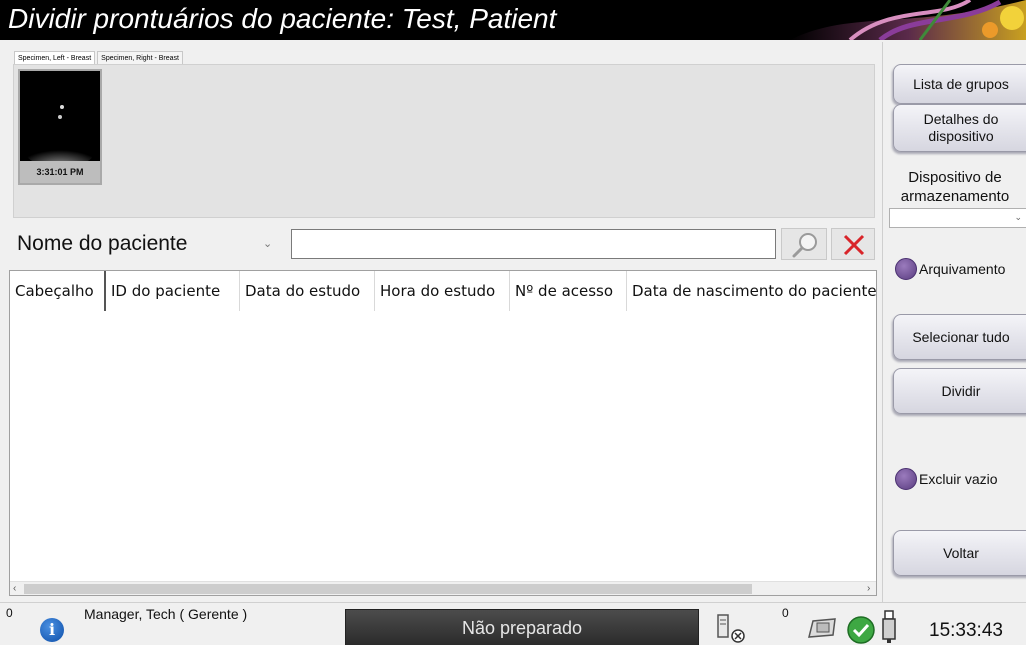 The height and width of the screenshot is (645, 1026). I want to click on device-details-button: Detalhes do dispositivo, so click(959, 128).